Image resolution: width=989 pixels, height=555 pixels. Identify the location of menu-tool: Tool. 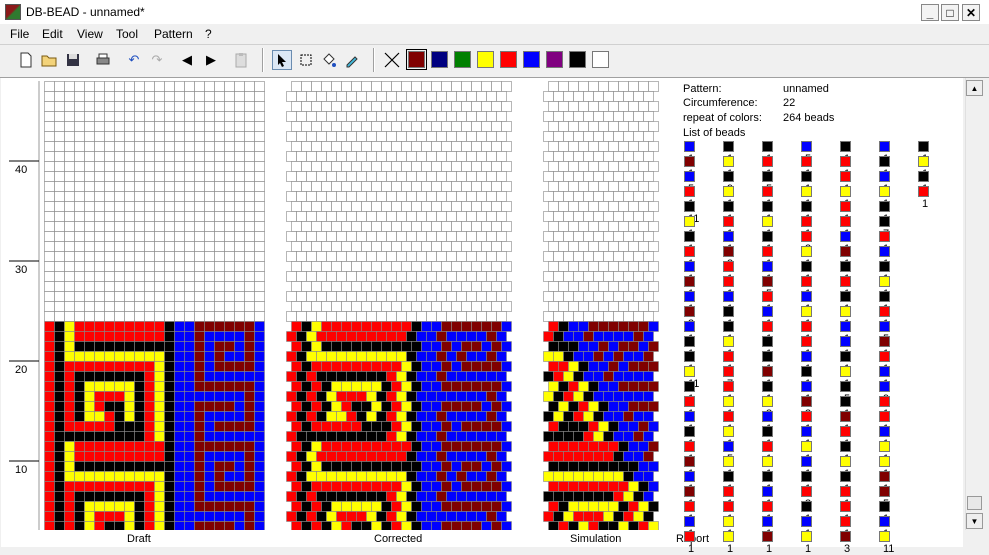
(127, 34).